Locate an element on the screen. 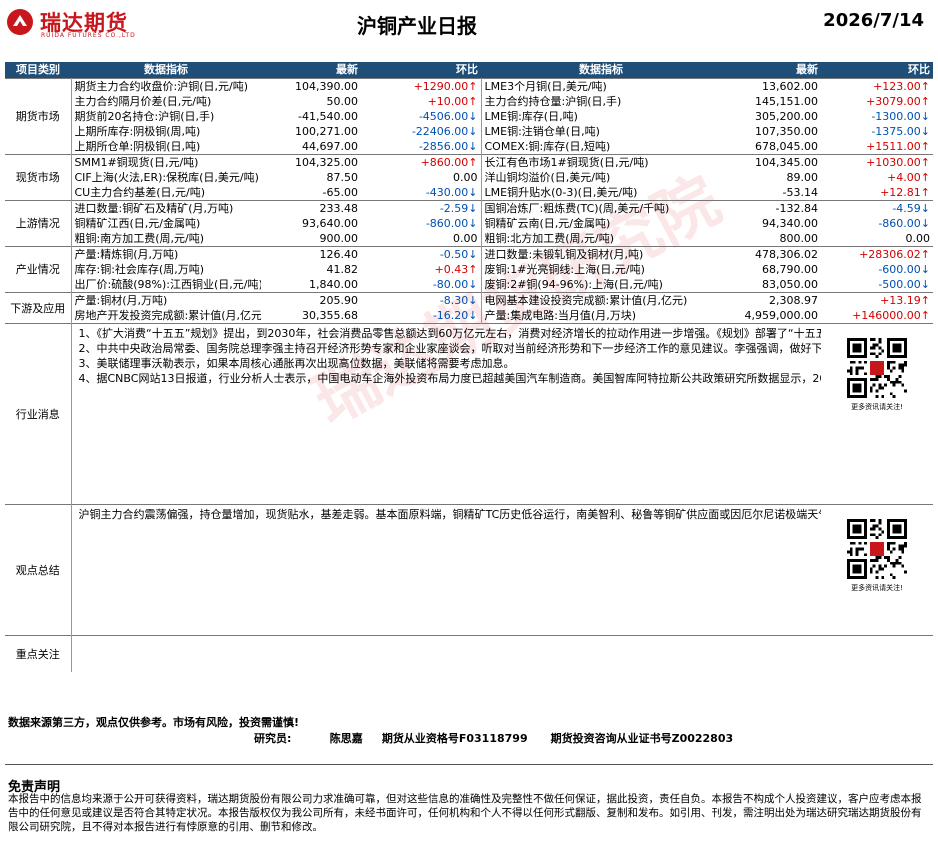 Image resolution: width=938 pixels, height=842 pixels. latest-value: 478,306.02 is located at coordinates (771, 254).